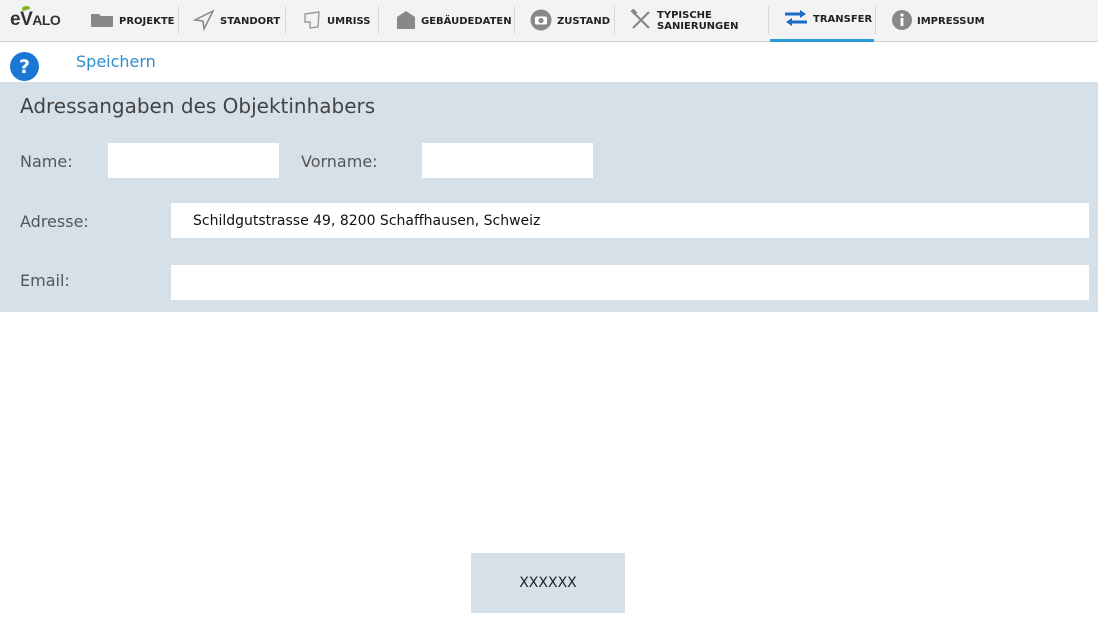  What do you see at coordinates (466, 21) in the screenshot?
I see `nav-label: GEBÄUDEDATEN` at bounding box center [466, 21].